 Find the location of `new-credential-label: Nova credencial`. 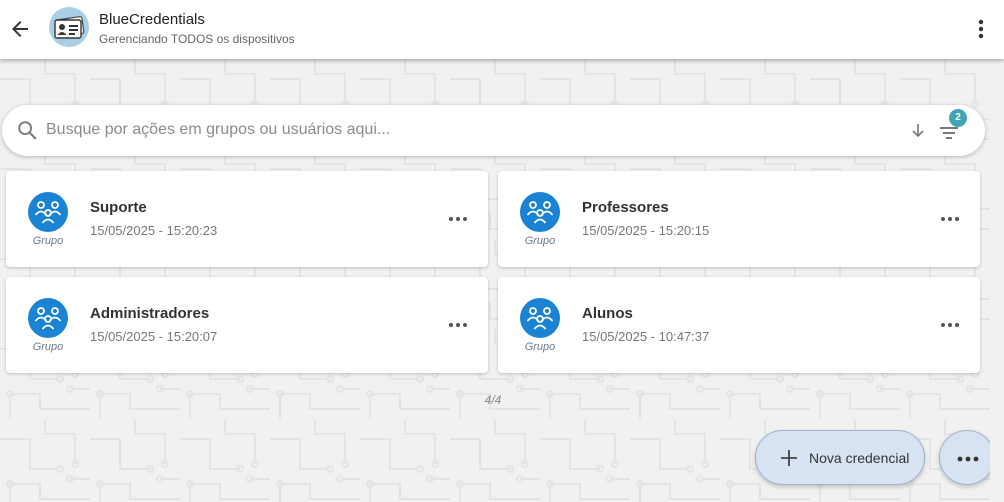

new-credential-label: Nova credencial is located at coordinates (859, 458).